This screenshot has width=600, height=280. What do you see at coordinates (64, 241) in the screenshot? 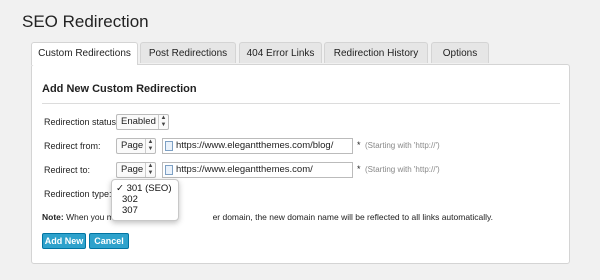
I see `add-new-button: Add New` at bounding box center [64, 241].